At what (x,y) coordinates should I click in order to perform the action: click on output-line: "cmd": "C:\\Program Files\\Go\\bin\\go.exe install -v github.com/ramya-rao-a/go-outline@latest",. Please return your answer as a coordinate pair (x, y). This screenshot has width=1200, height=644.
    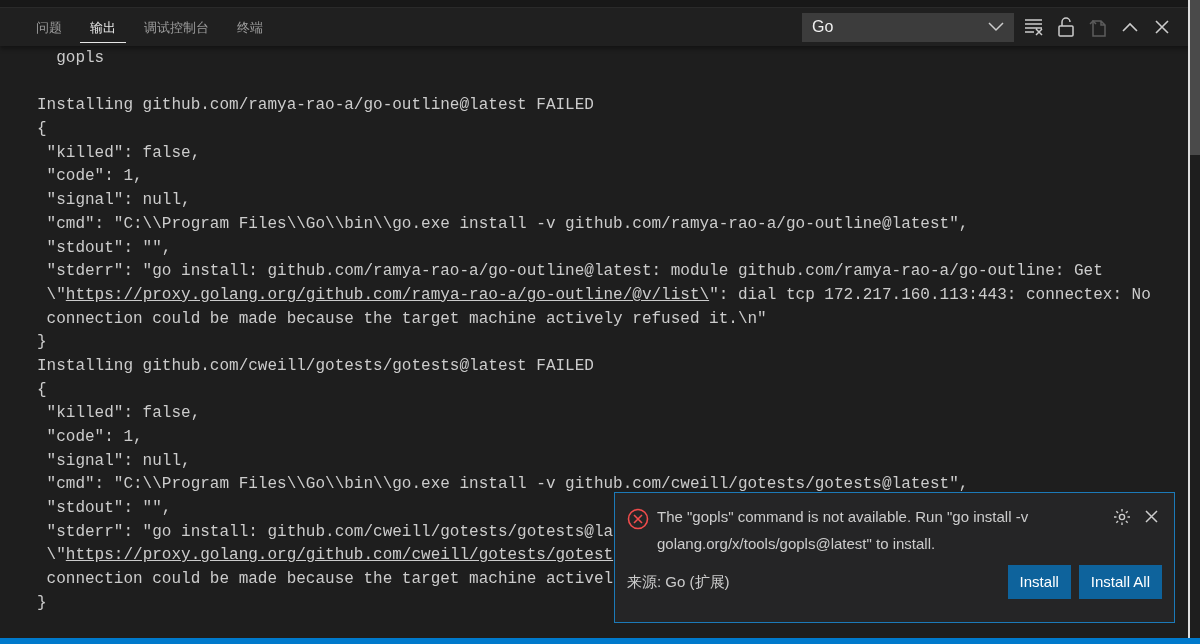
    Looking at the image, I should click on (507, 224).